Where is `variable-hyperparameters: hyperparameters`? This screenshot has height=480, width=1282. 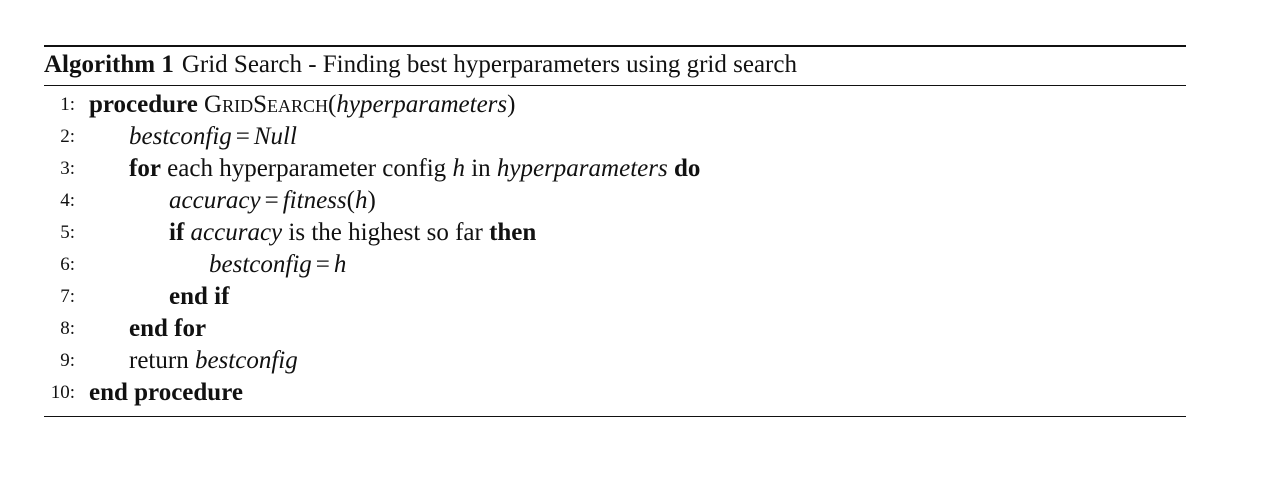
variable-hyperparameters: hyperparameters is located at coordinates (582, 168).